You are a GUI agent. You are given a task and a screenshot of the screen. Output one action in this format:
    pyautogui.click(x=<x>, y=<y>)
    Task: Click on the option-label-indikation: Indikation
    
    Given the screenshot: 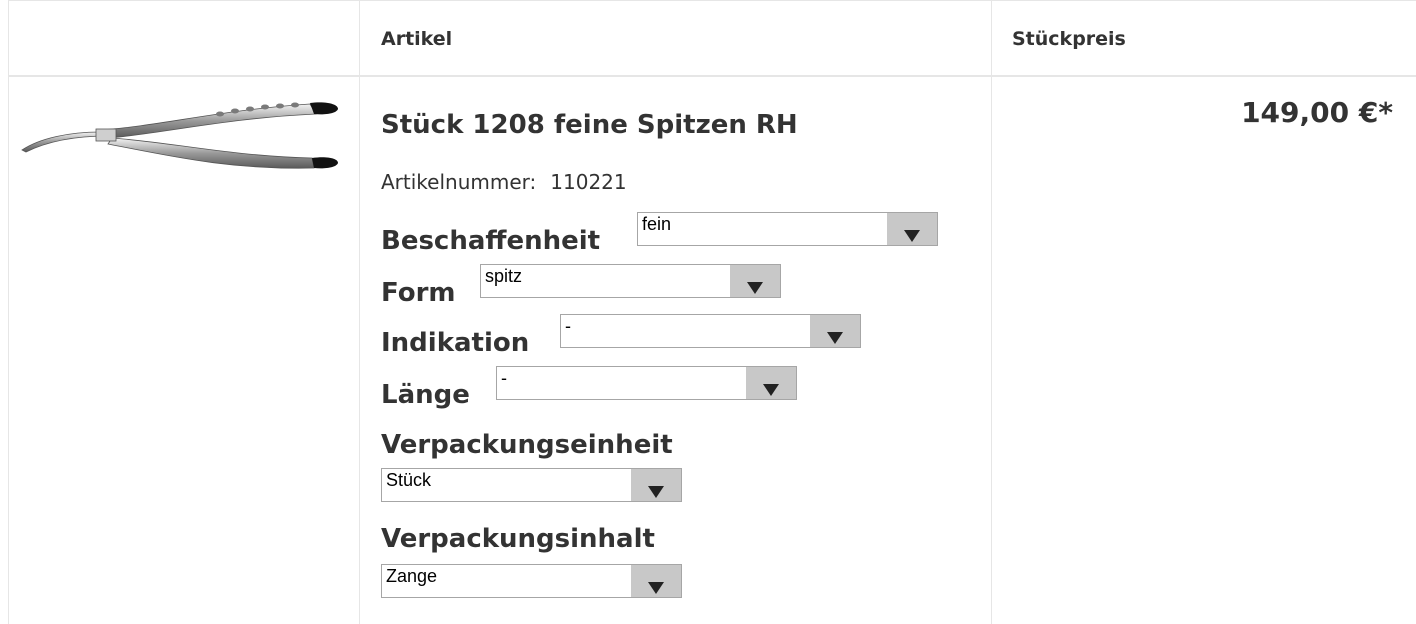 What is the action you would take?
    pyautogui.click(x=455, y=343)
    